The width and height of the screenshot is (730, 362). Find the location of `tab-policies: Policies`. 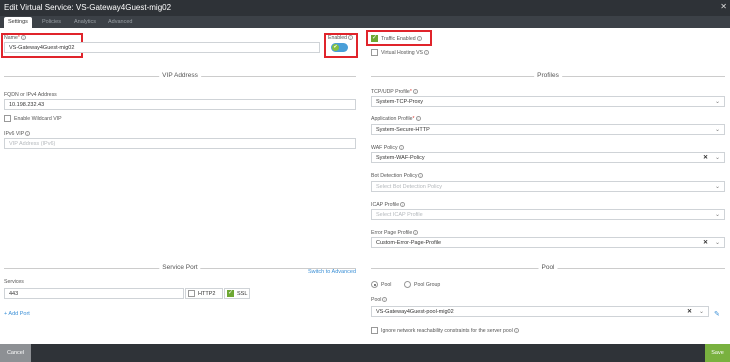

tab-policies: Policies is located at coordinates (51, 22).